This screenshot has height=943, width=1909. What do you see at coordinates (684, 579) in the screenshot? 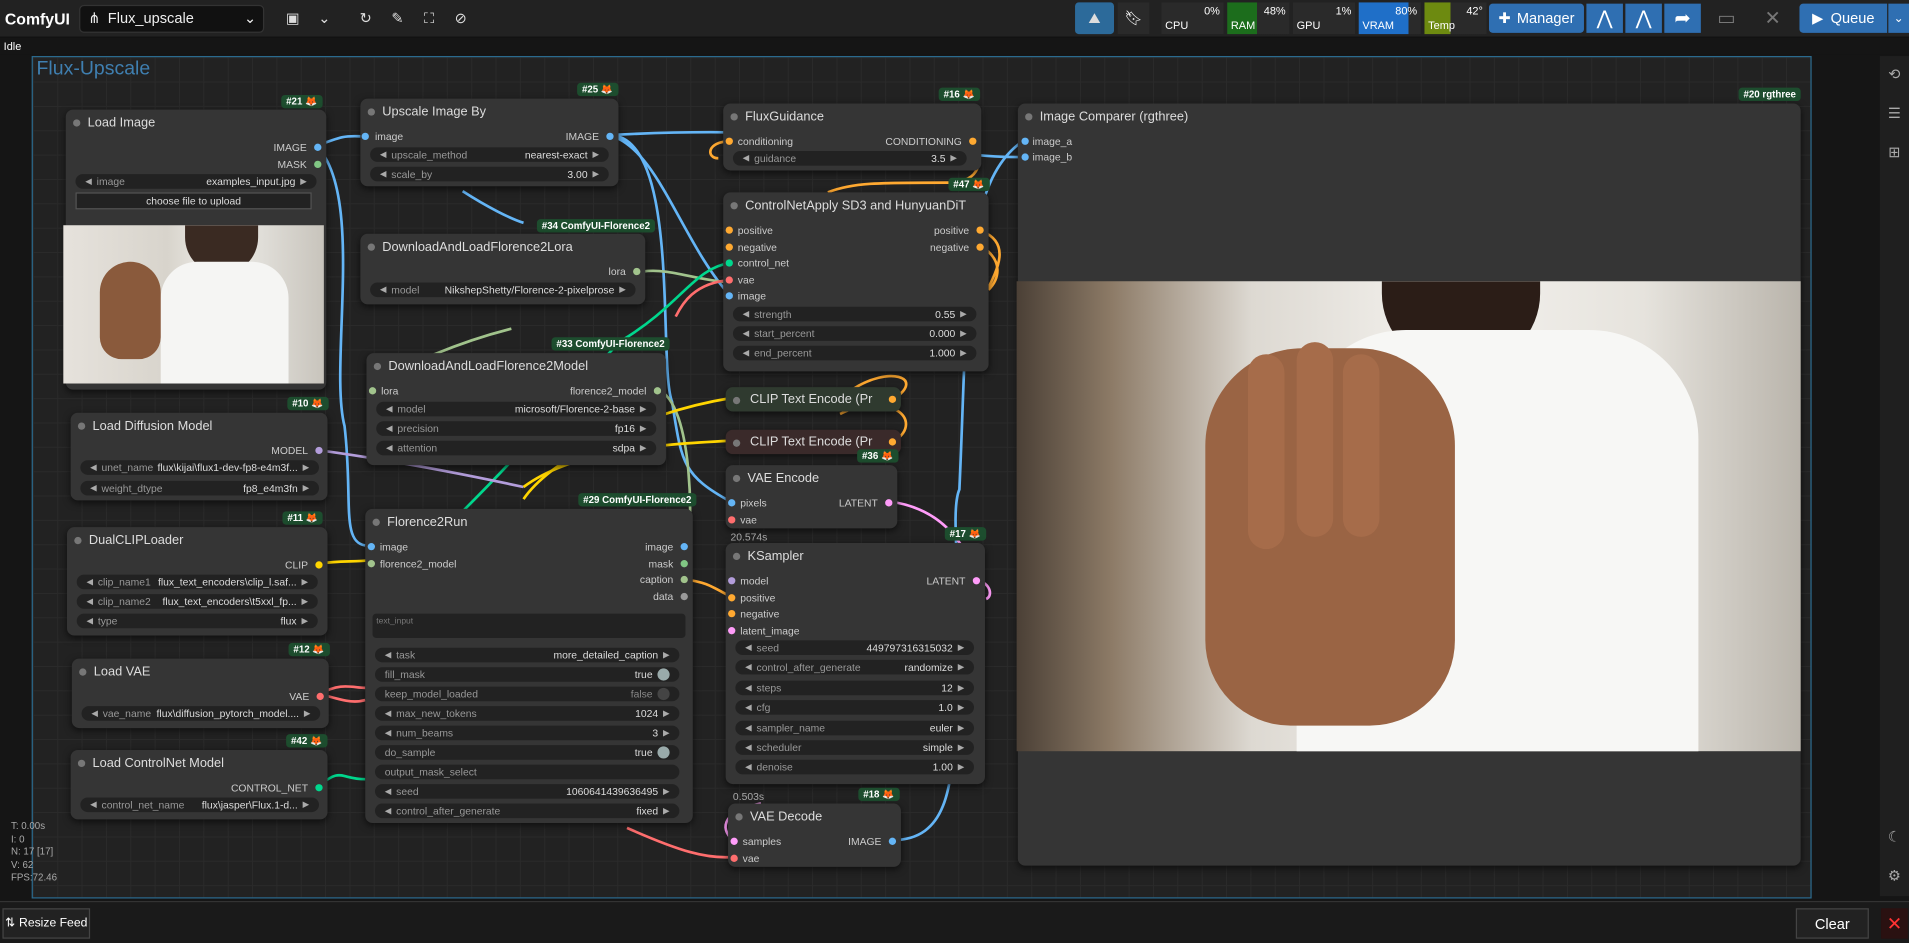
I see `output-caption-slot` at bounding box center [684, 579].